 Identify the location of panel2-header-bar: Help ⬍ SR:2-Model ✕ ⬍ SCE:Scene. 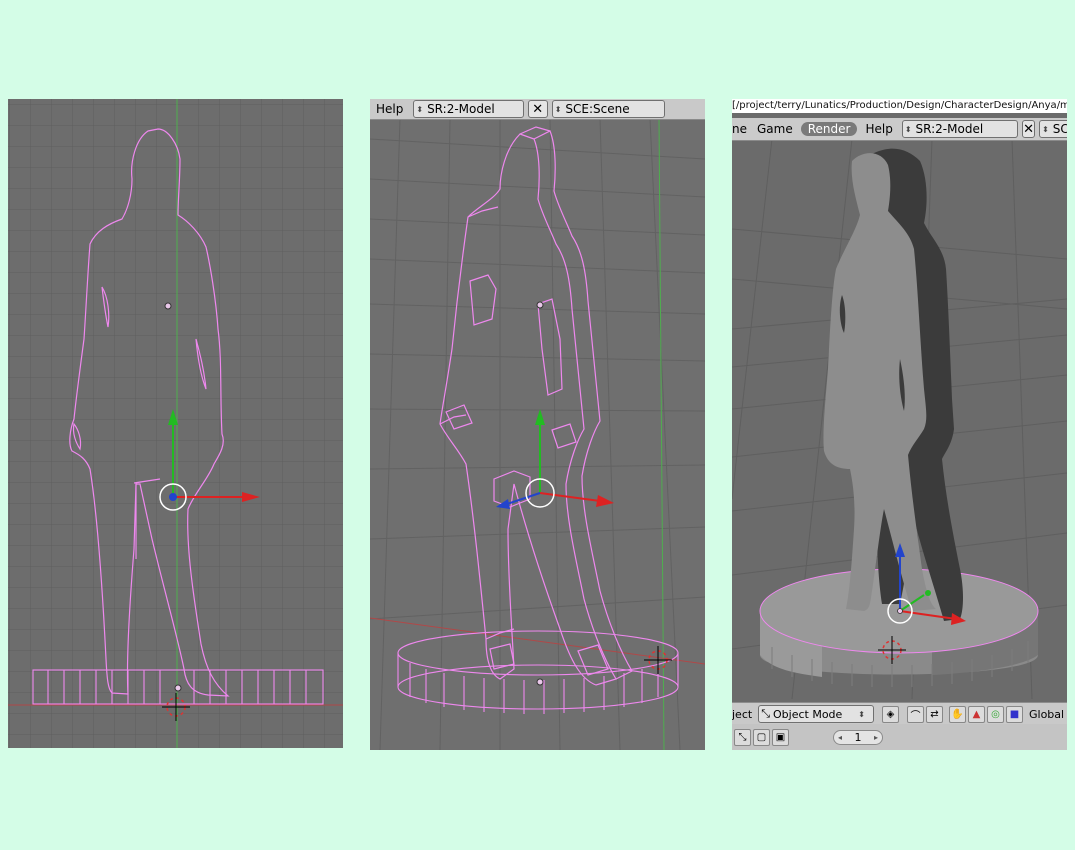
(537, 109).